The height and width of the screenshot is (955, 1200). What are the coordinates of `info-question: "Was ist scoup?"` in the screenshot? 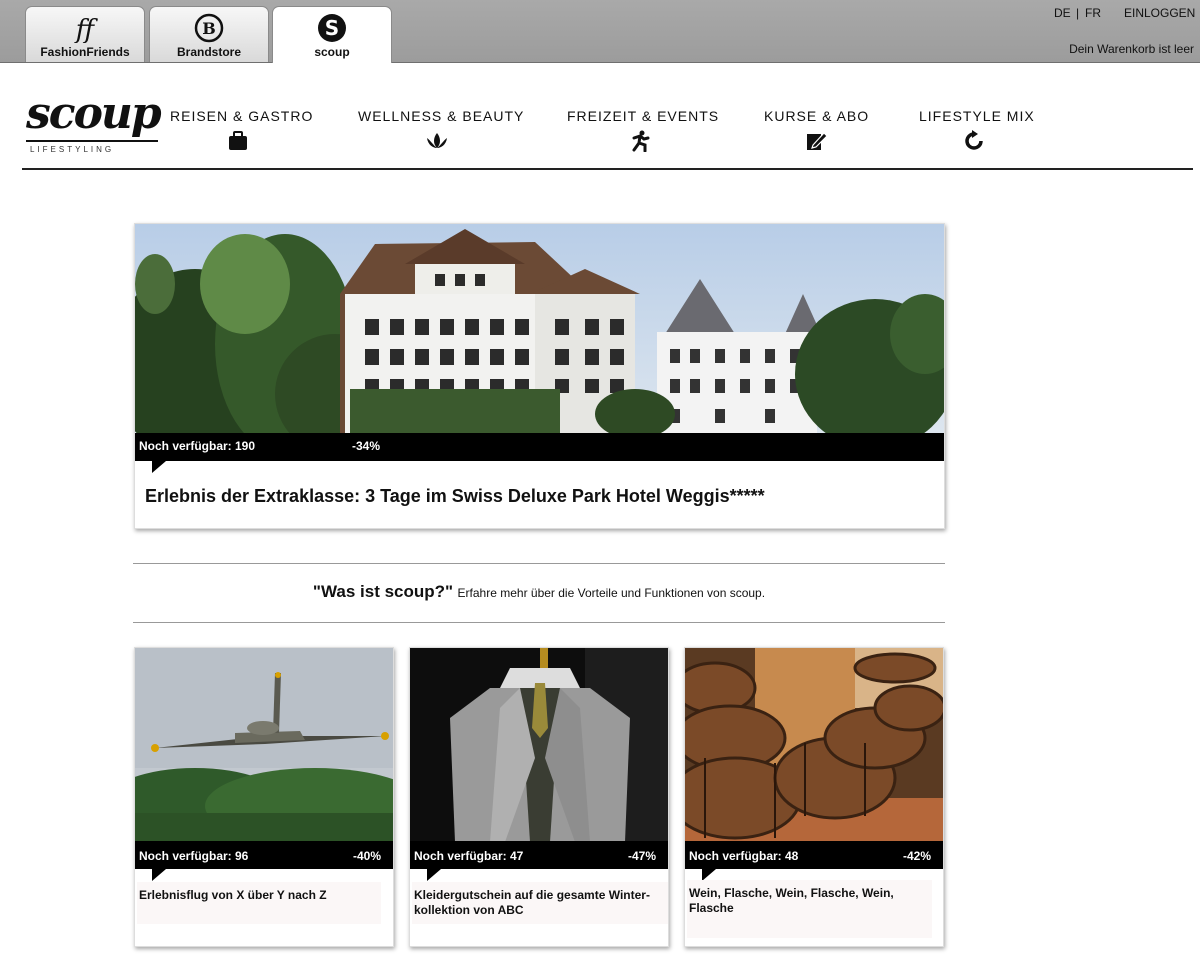 It's located at (383, 591).